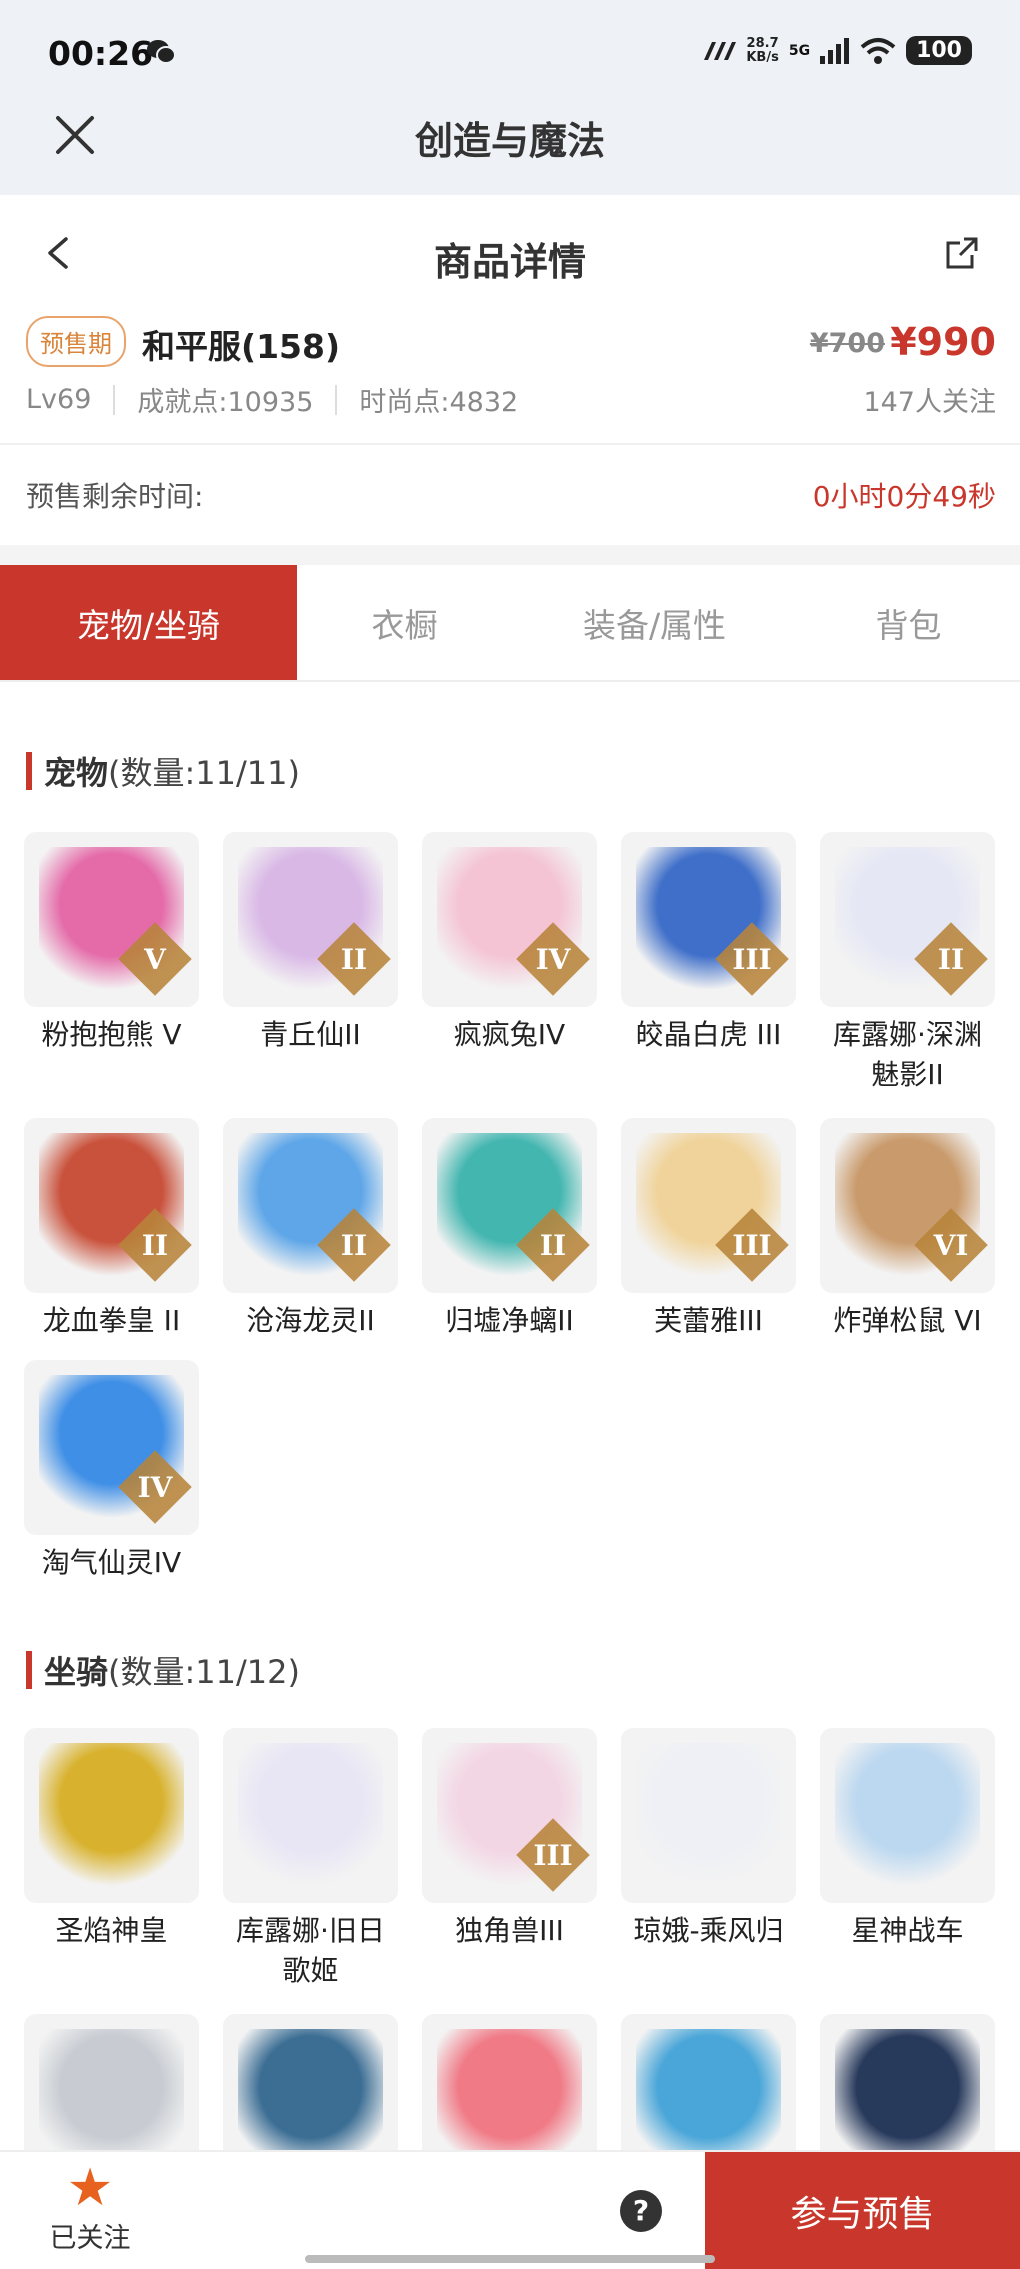  Describe the element at coordinates (641, 2211) in the screenshot. I see `help-icon: ?` at that location.